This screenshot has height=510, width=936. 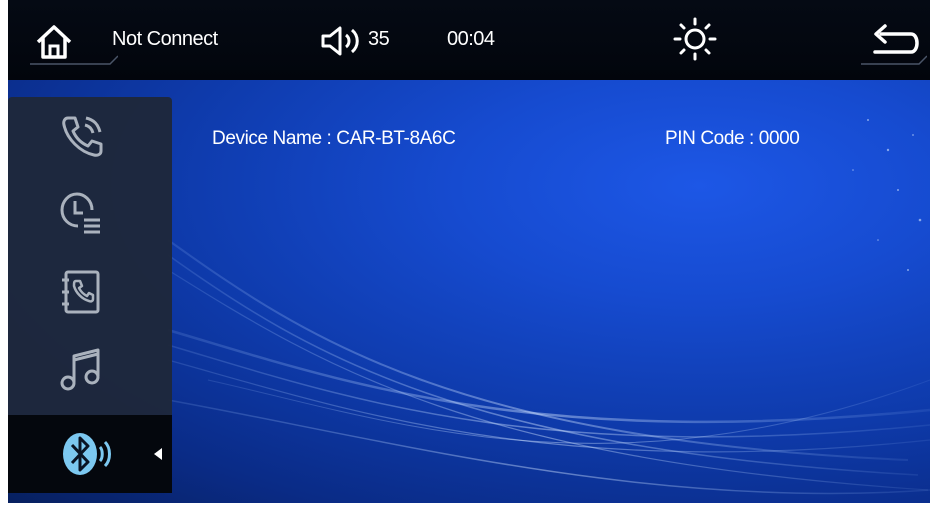 I want to click on sidebar-item-phonebook, so click(x=90, y=292).